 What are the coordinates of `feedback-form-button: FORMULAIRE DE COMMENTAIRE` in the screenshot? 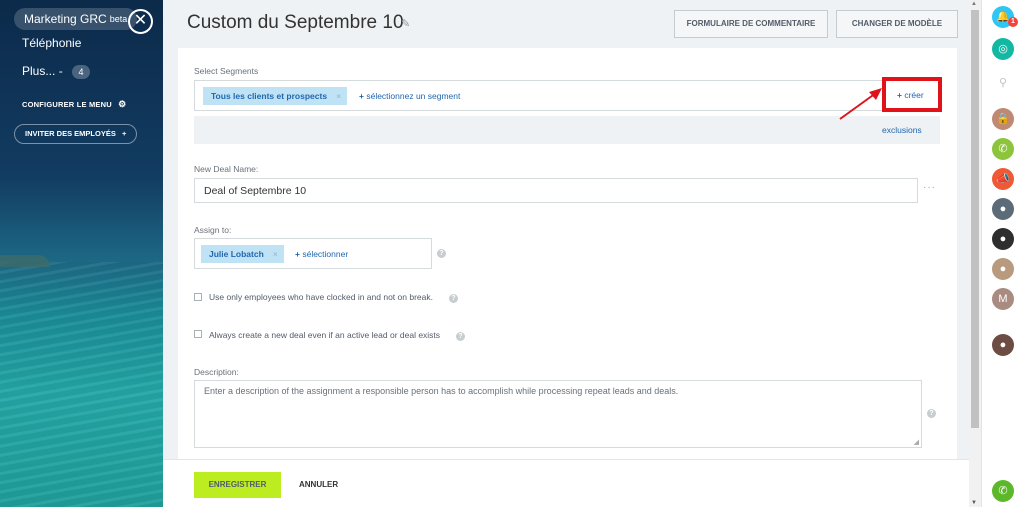 It's located at (751, 24).